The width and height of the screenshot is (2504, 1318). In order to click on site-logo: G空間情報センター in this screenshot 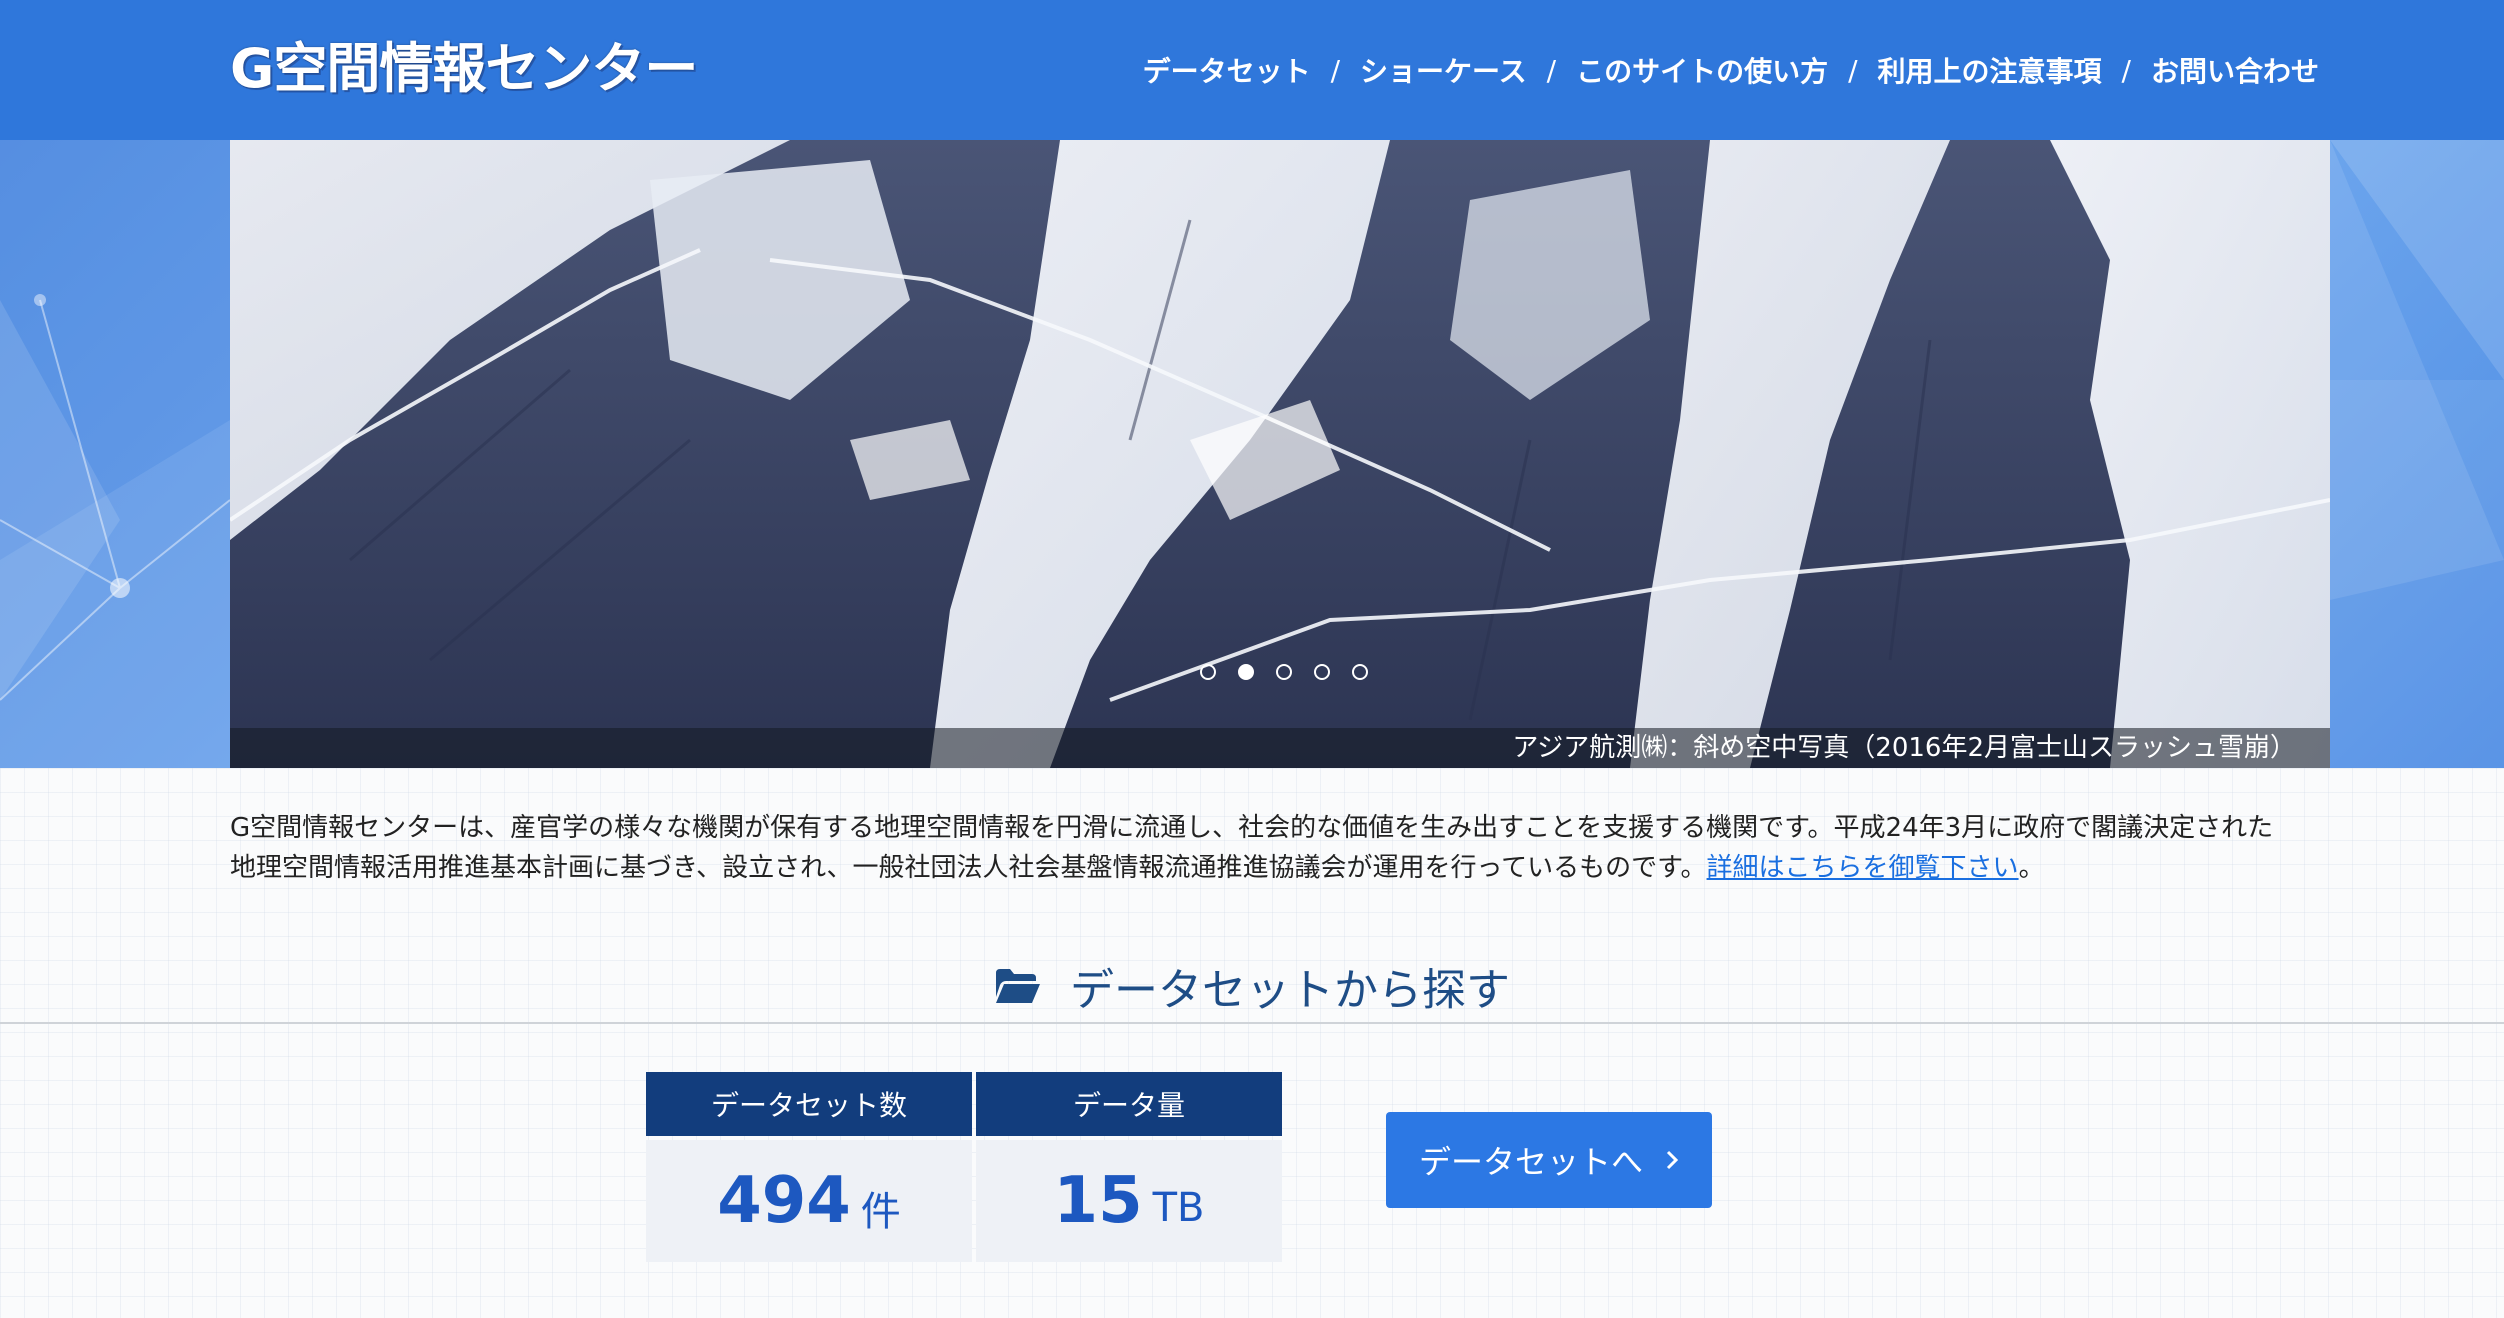, I will do `click(464, 69)`.